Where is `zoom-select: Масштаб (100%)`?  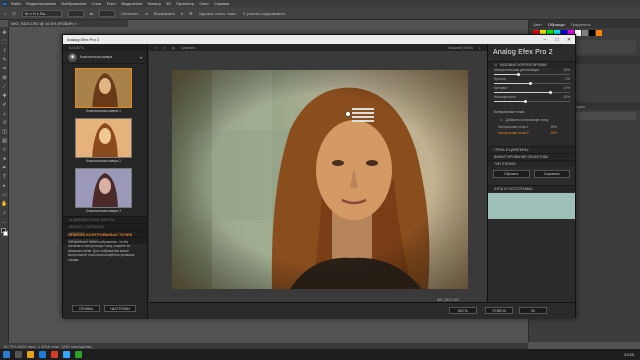
zoom-select: Масштаб (100%) is located at coordinates (460, 48).